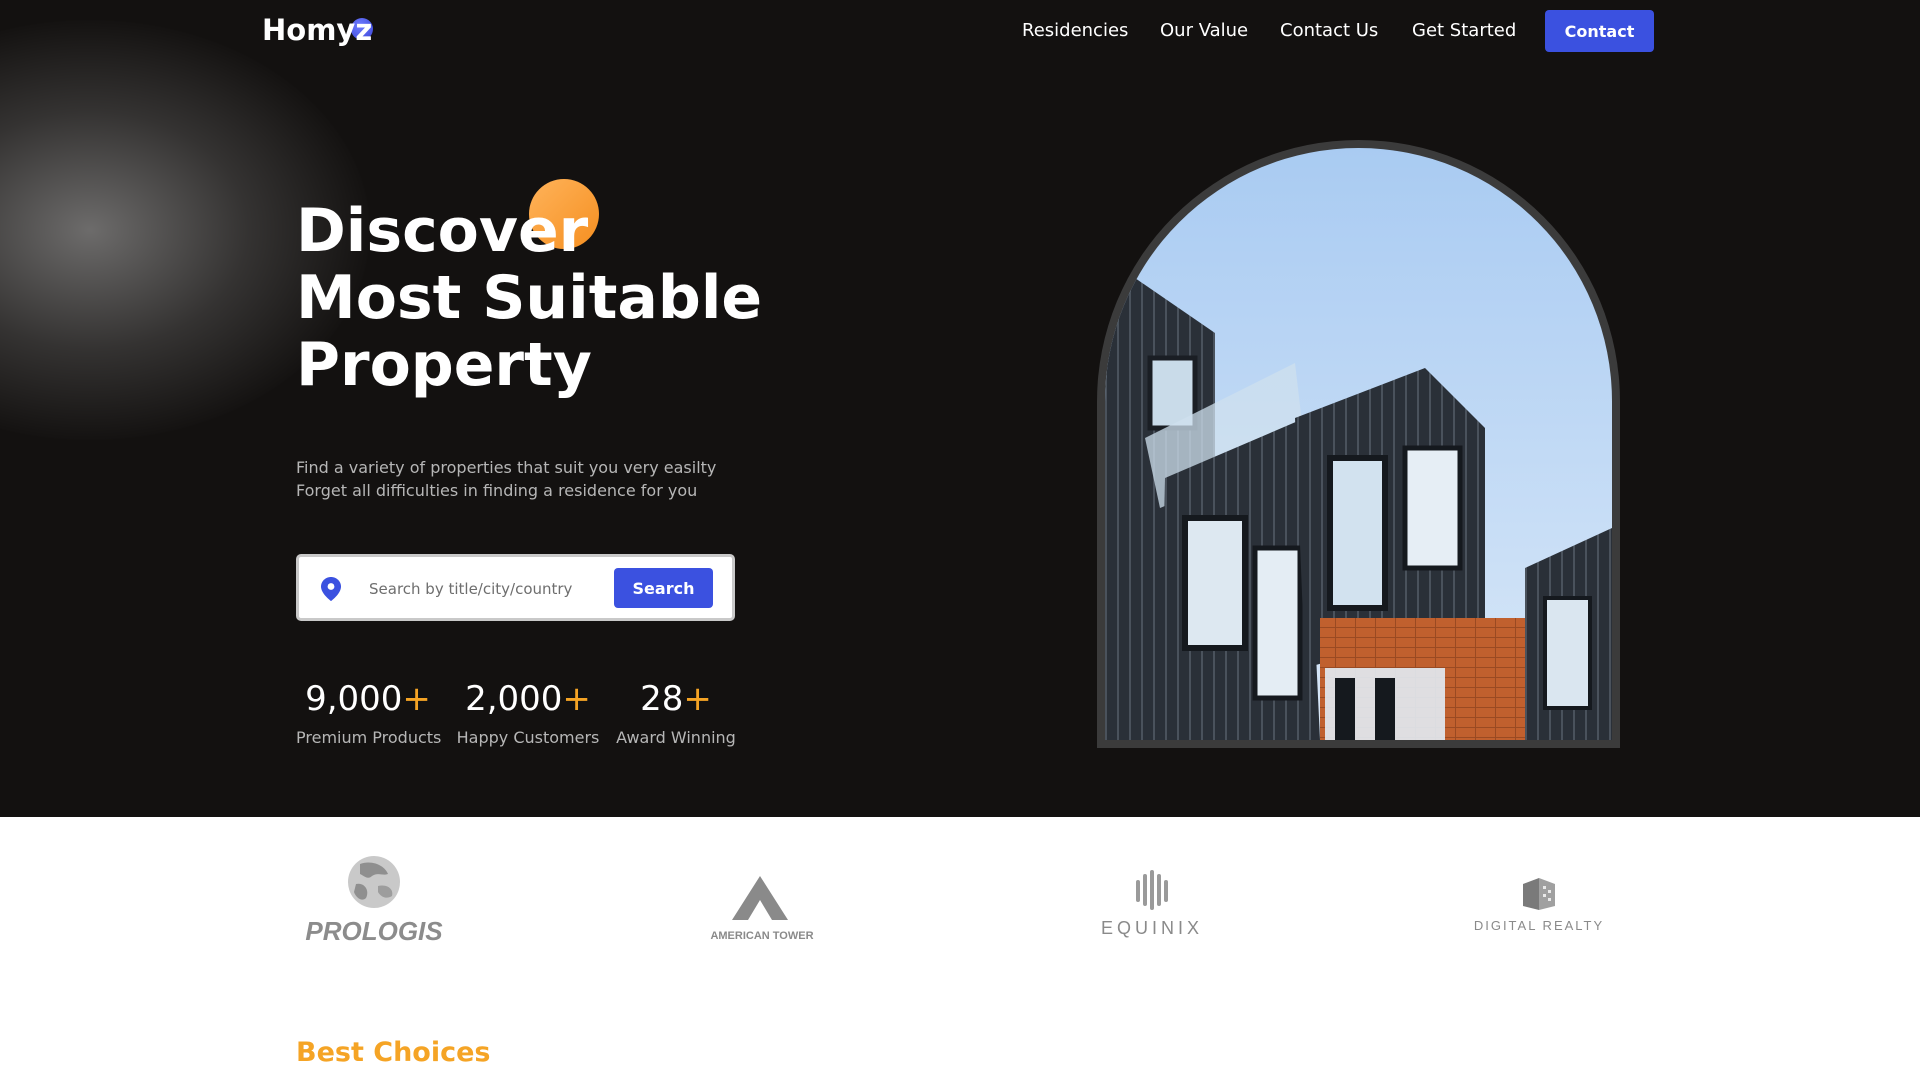  Describe the element at coordinates (393, 1052) in the screenshot. I see `best-choices-title: Best Choices` at that location.